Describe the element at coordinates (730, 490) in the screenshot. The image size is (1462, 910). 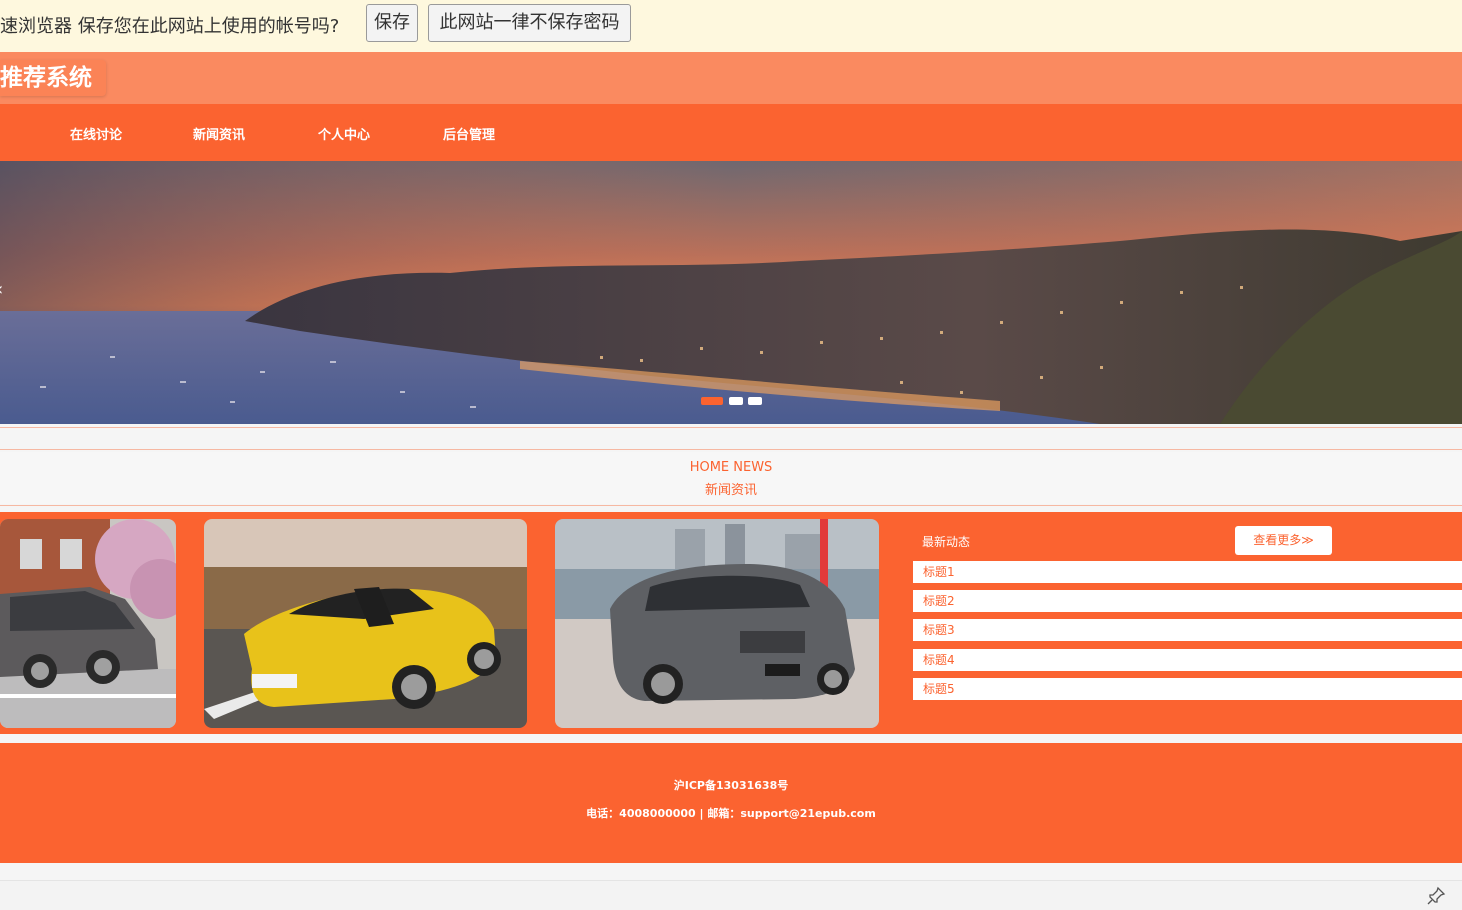
I see `news-title-cn: 新闻资讯` at that location.